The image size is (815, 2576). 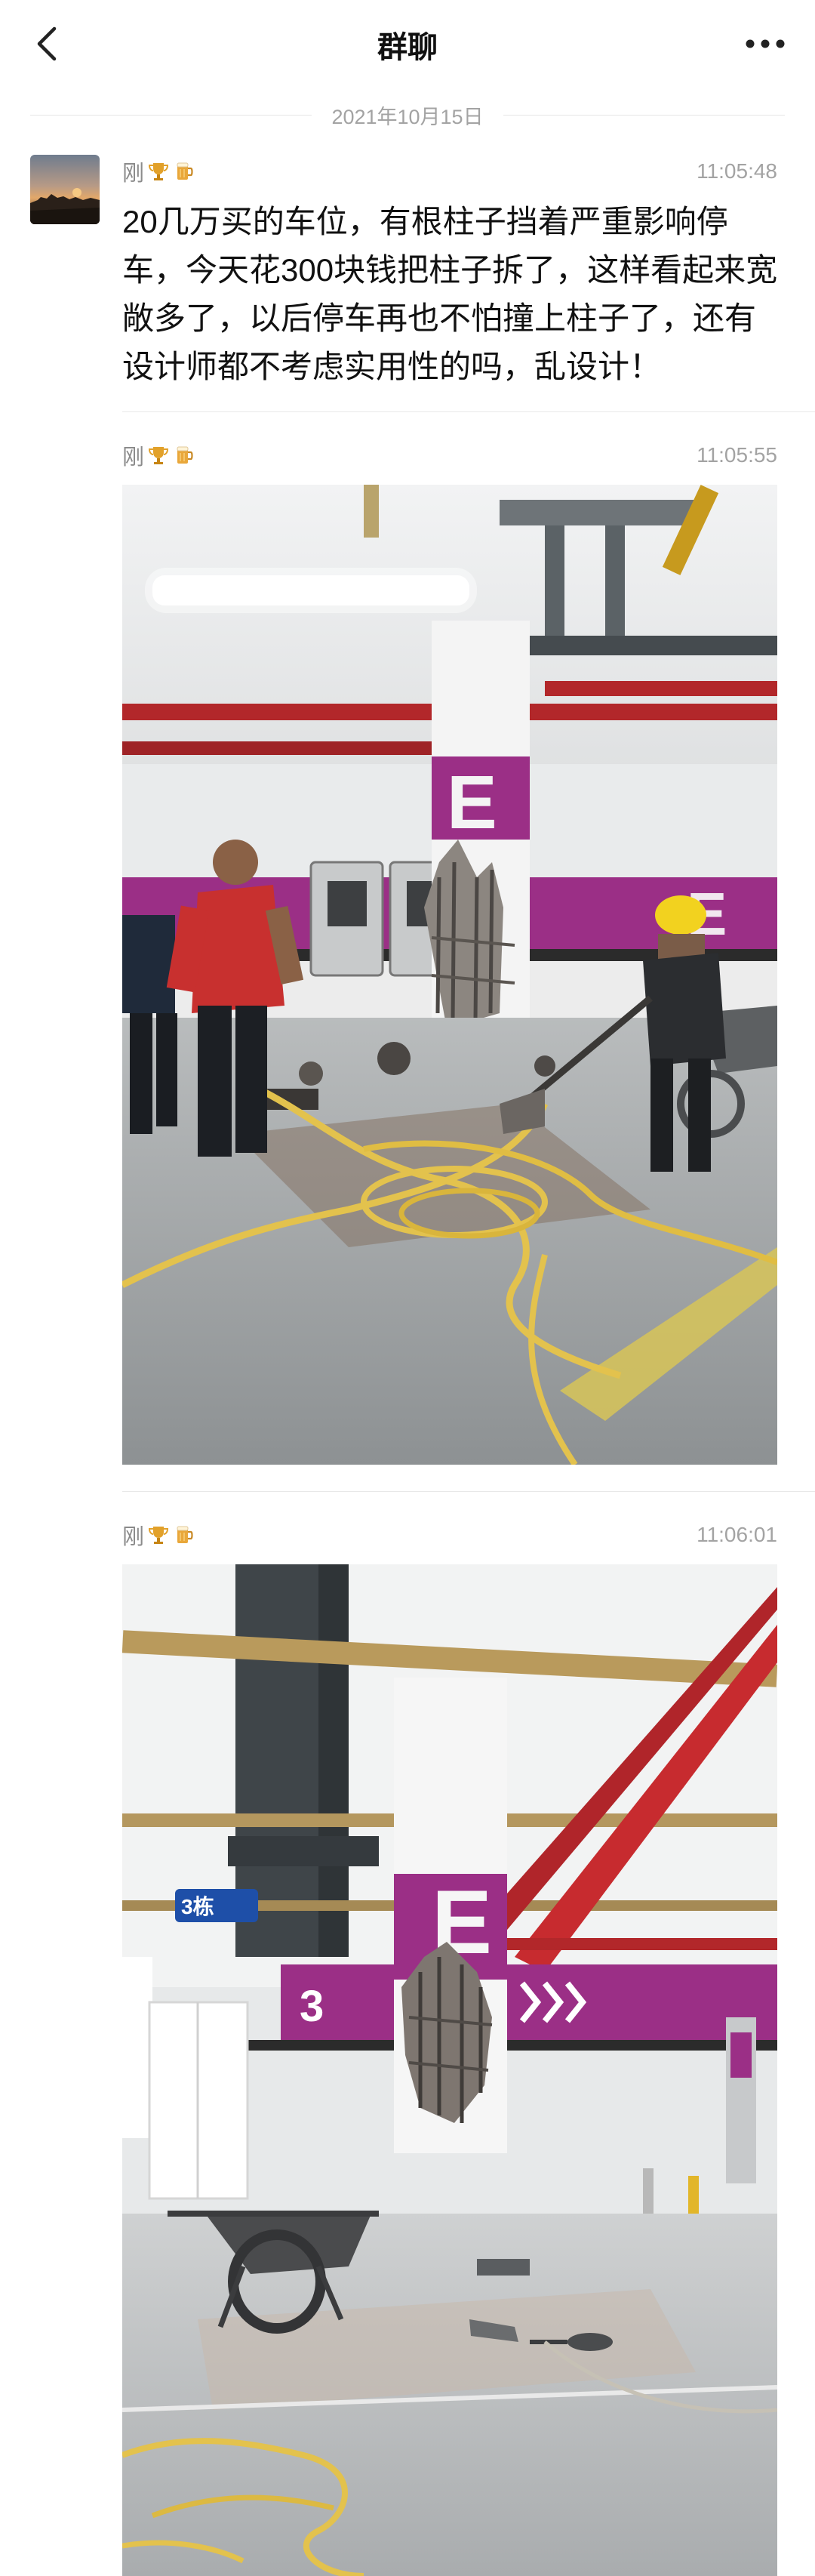 What do you see at coordinates (472, 802) in the screenshot?
I see `sign-letter: E` at bounding box center [472, 802].